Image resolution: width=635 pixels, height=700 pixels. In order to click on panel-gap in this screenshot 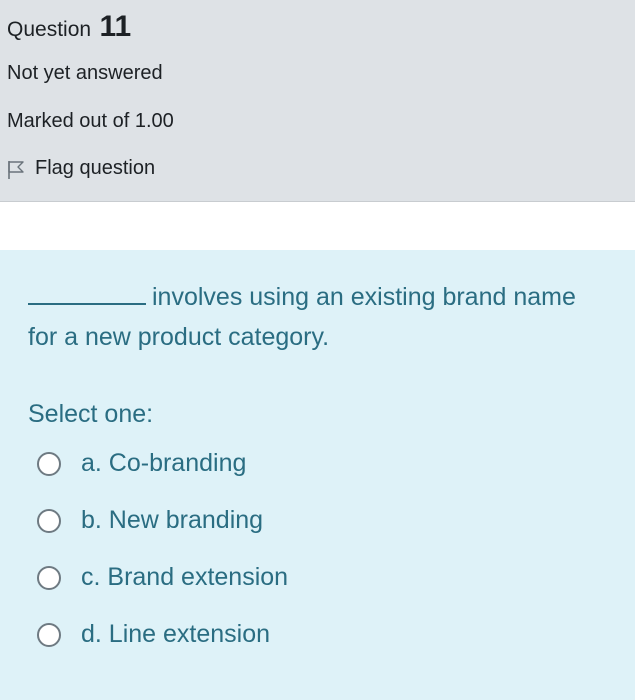, I will do `click(317, 226)`.